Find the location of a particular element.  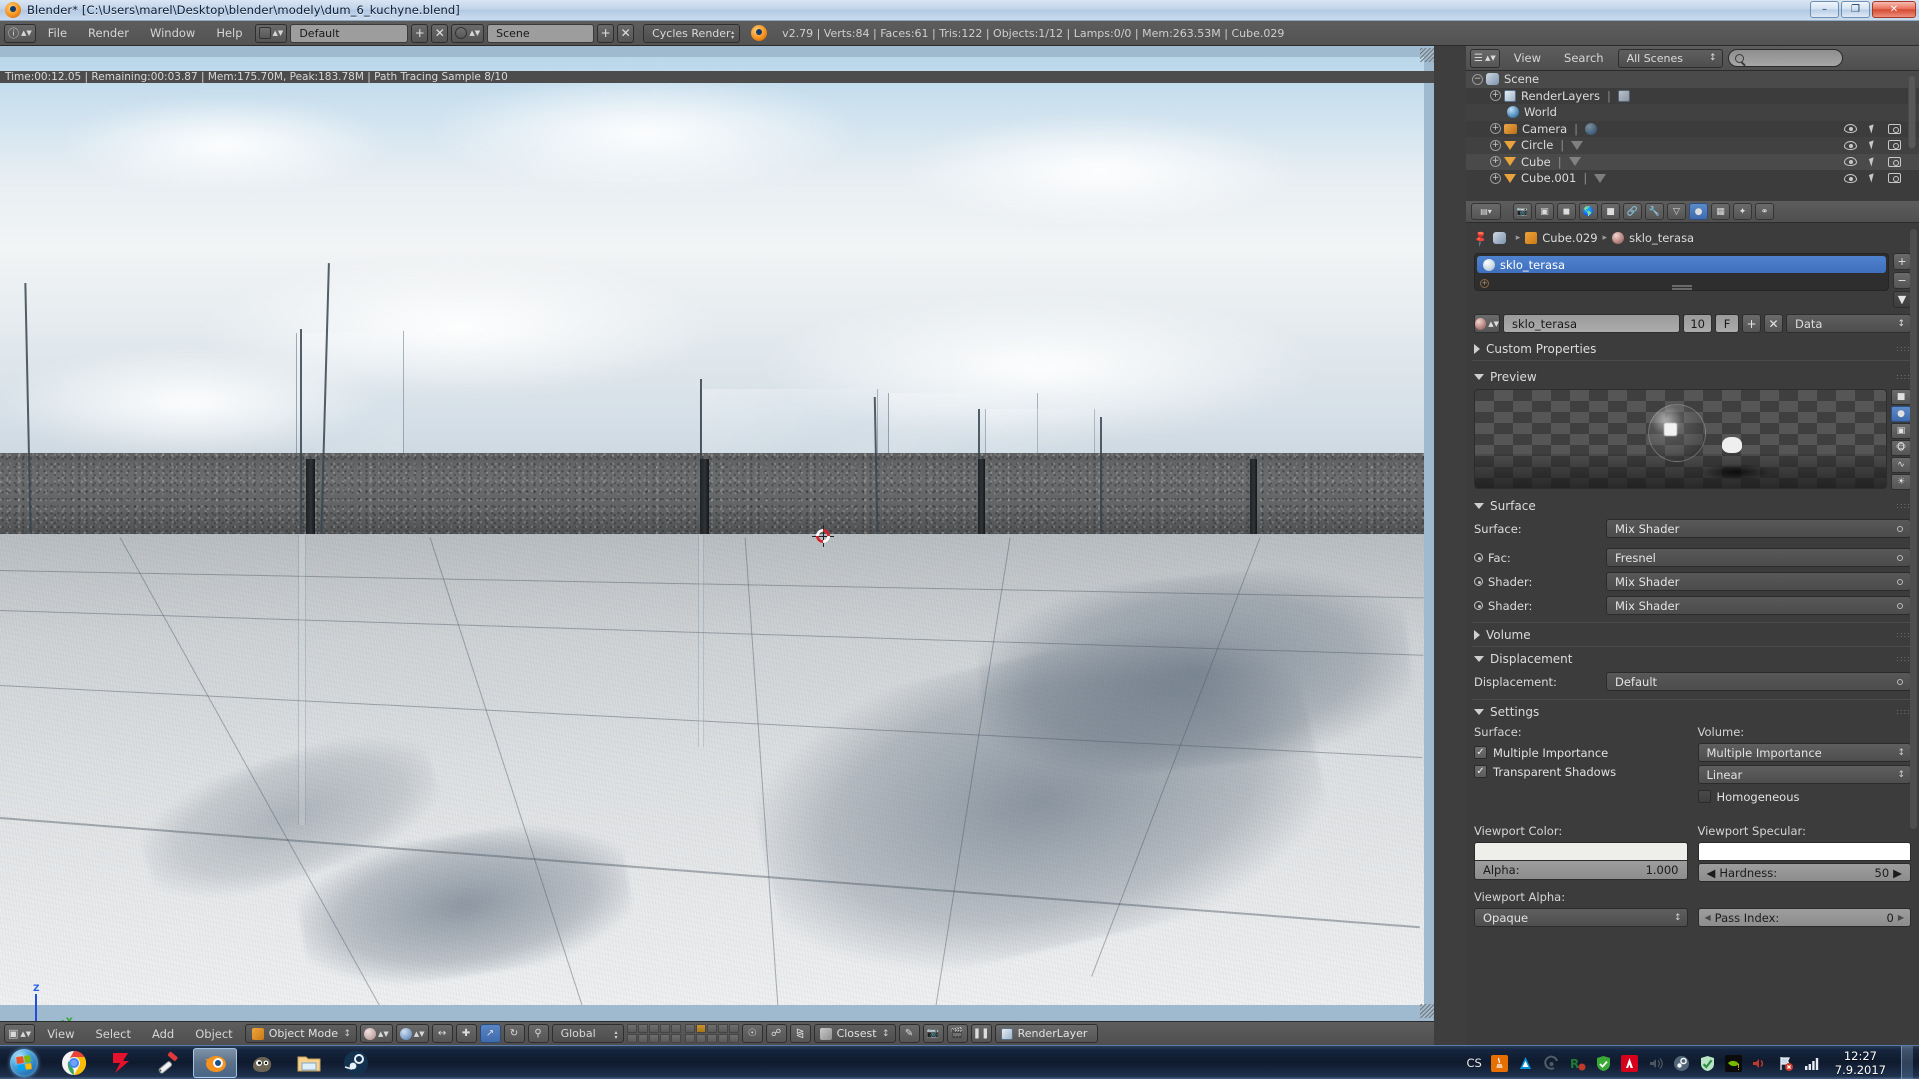

panel-displacement: Displacement :::: is located at coordinates (1692, 658).